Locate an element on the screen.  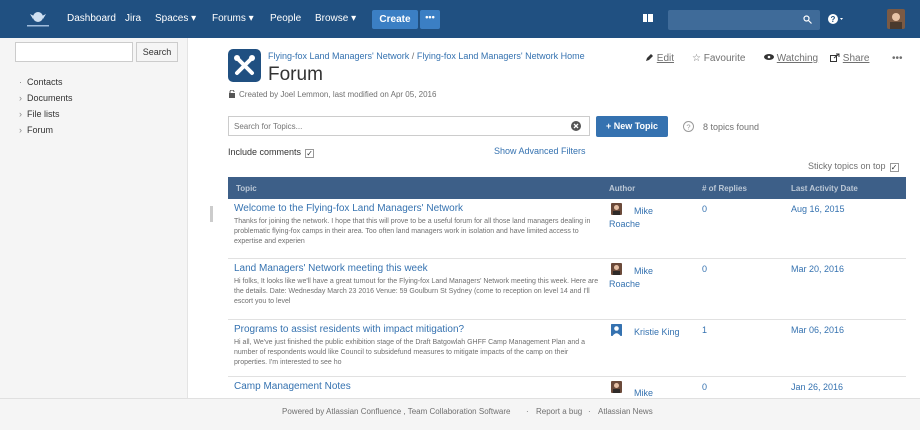
notifications-icon is located at coordinates (648, 18).